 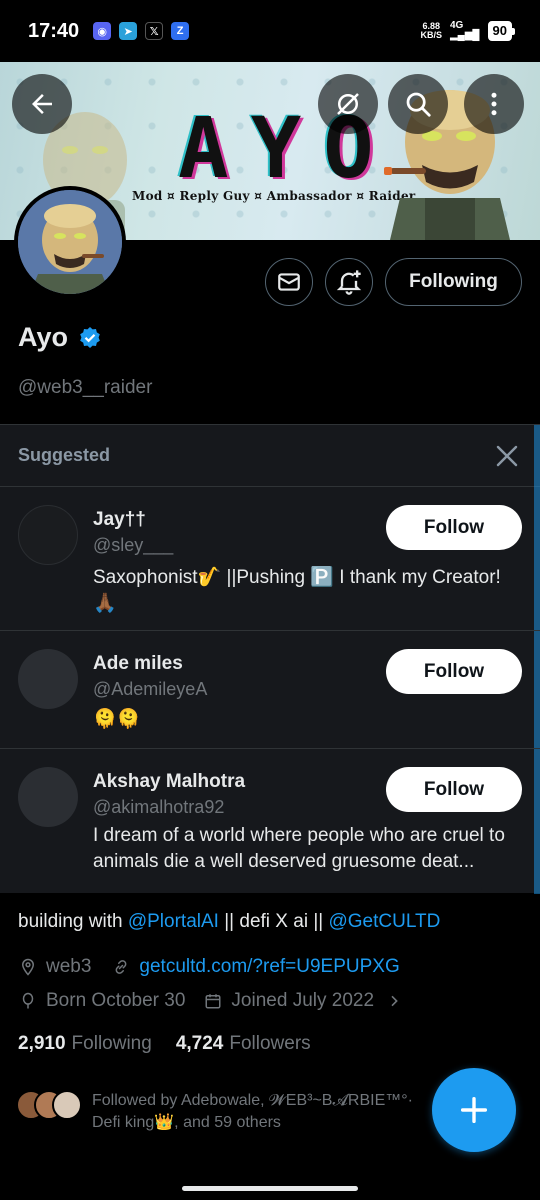 I want to click on close-icon, so click(x=507, y=455).